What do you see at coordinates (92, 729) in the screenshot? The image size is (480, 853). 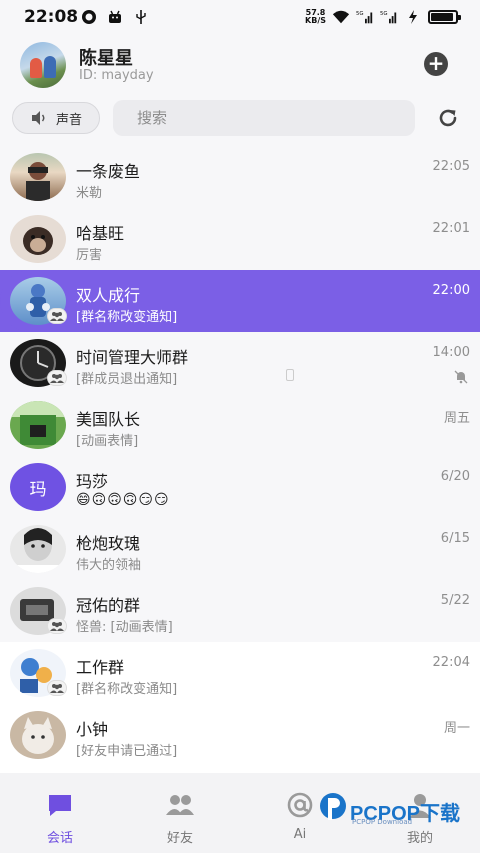 I see `conversation-title: 小钟` at bounding box center [92, 729].